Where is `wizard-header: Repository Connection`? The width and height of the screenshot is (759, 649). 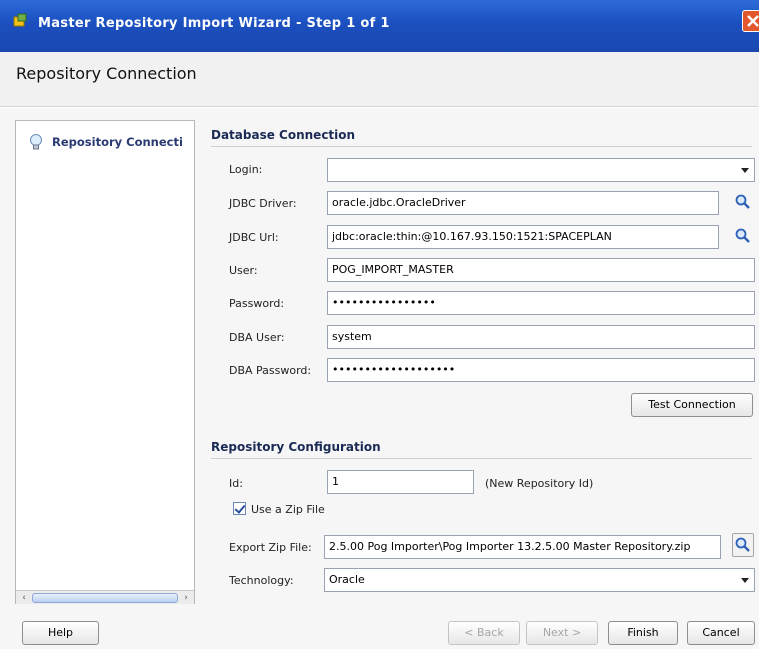
wizard-header: Repository Connection is located at coordinates (379, 79).